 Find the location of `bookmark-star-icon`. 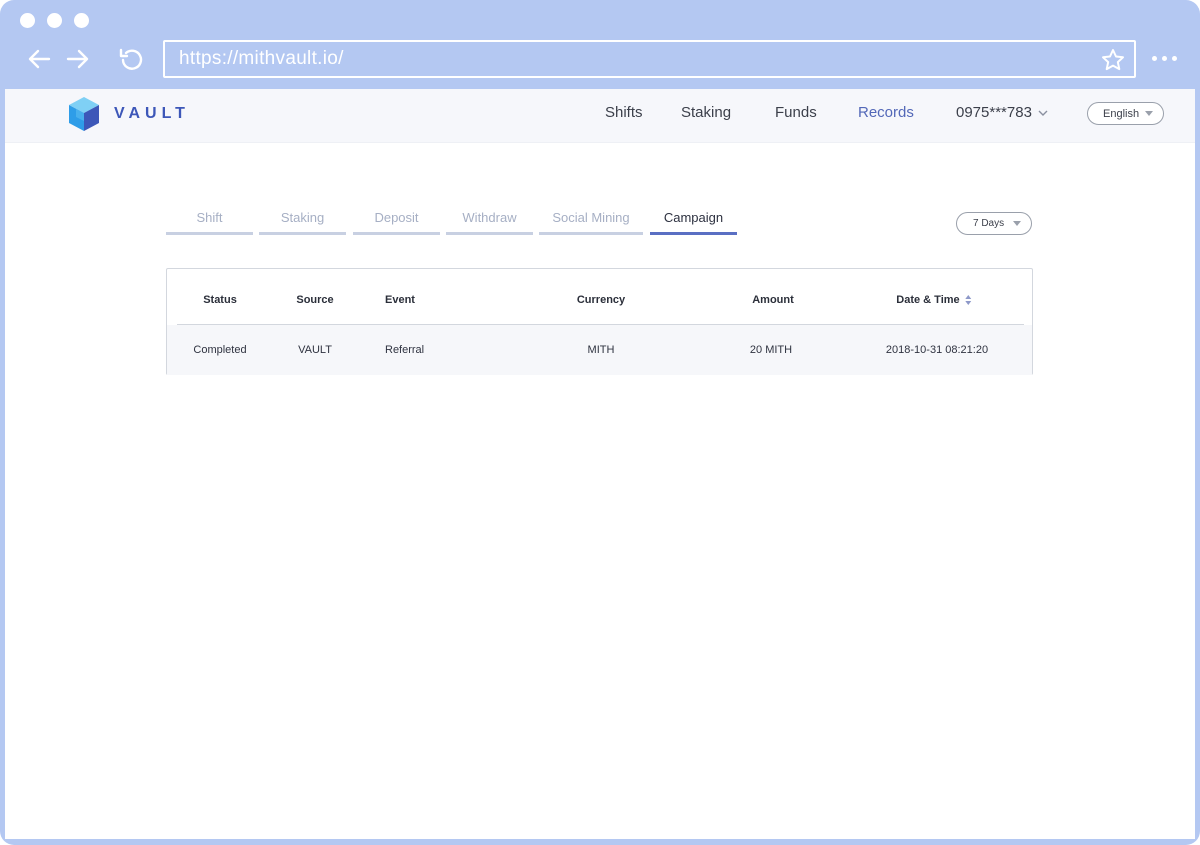

bookmark-star-icon is located at coordinates (1113, 60).